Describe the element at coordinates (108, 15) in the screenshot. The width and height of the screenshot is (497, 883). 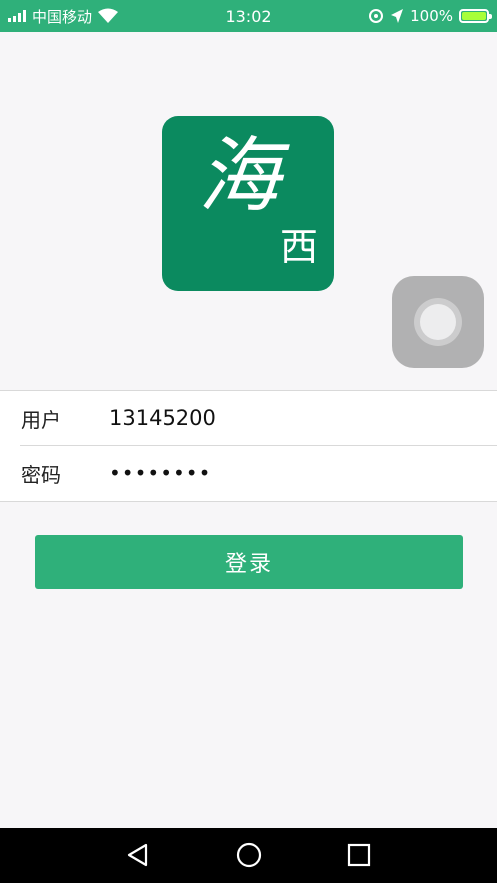
I see `wifi-icon` at that location.